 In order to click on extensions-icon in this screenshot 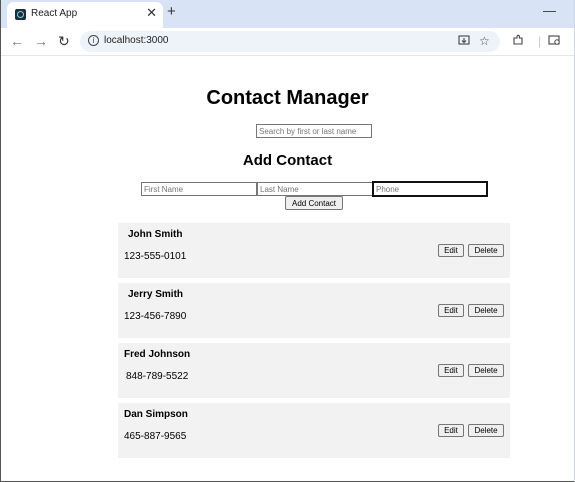, I will do `click(518, 41)`.